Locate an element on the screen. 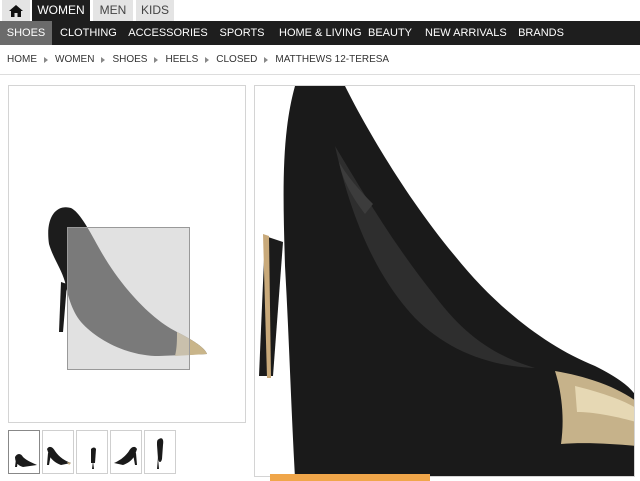 The height and width of the screenshot is (481, 640). category-shoes: SHOES is located at coordinates (26, 33).